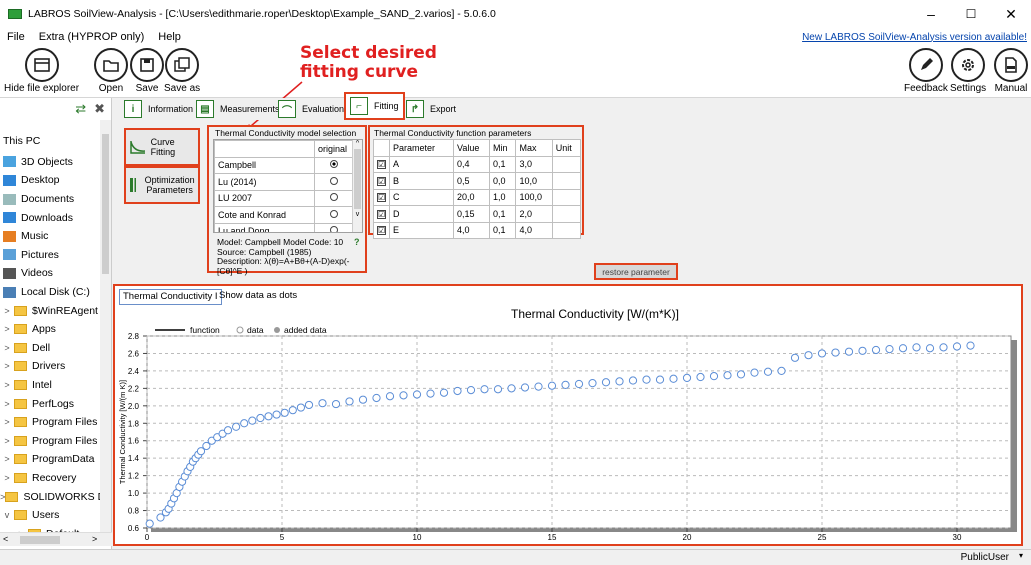 The height and width of the screenshot is (565, 1031). I want to click on close-button: ✕, so click(1011, 14).